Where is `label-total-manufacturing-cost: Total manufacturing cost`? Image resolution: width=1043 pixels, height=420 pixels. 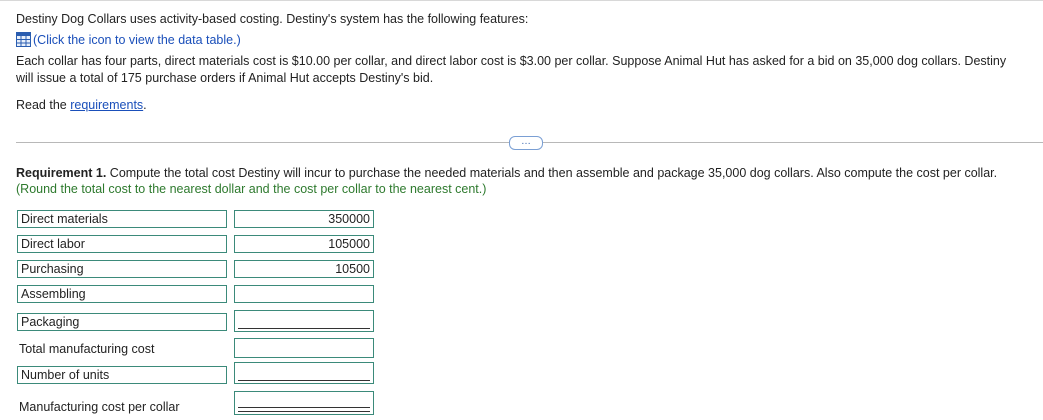 label-total-manufacturing-cost: Total manufacturing cost is located at coordinates (87, 349).